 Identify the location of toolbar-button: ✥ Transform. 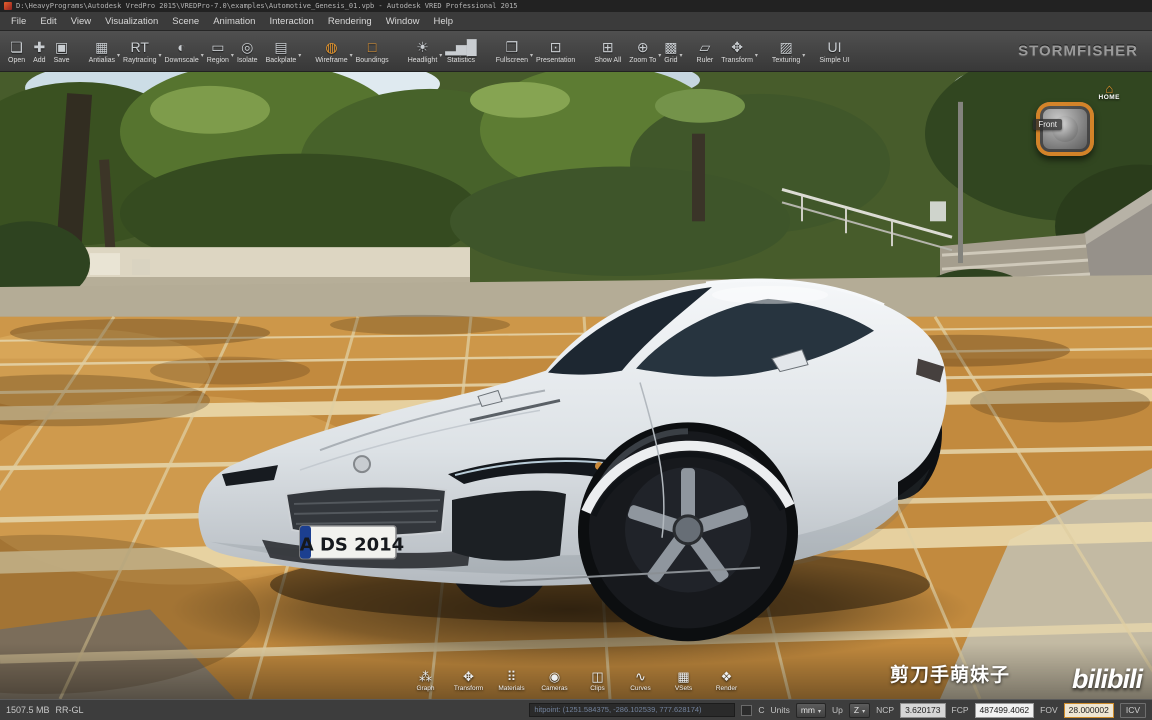
(737, 51).